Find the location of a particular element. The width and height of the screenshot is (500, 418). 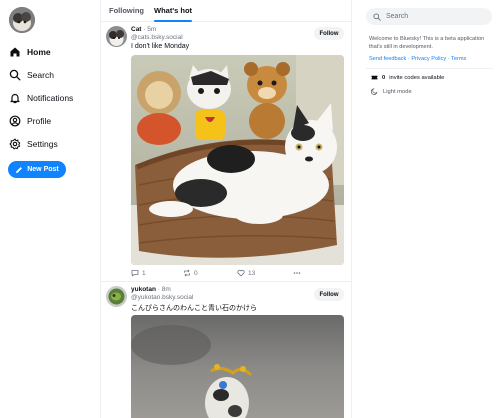

tab-whats-hot: What's hot is located at coordinates (173, 11).